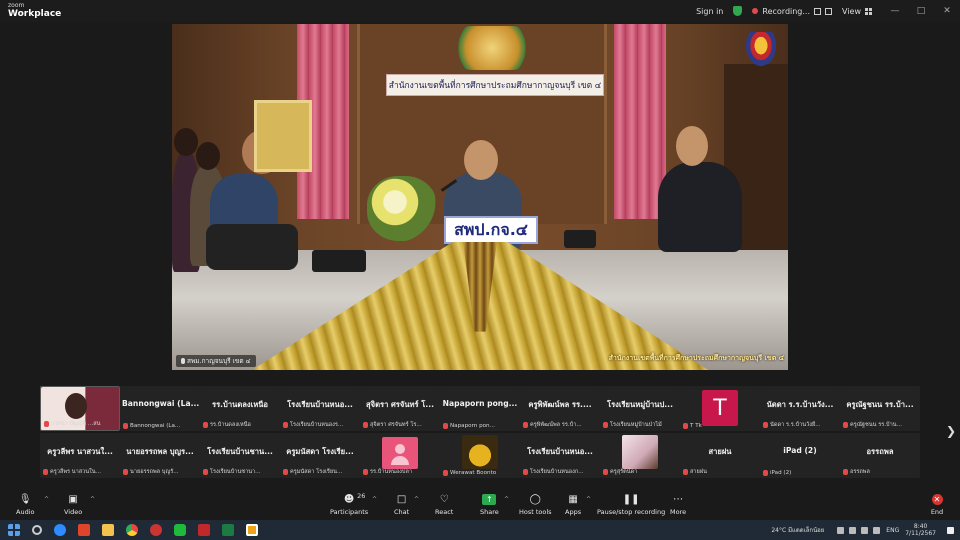 The image size is (960, 540). Describe the element at coordinates (892, 530) in the screenshot. I see `language-indicator: ENG` at that location.